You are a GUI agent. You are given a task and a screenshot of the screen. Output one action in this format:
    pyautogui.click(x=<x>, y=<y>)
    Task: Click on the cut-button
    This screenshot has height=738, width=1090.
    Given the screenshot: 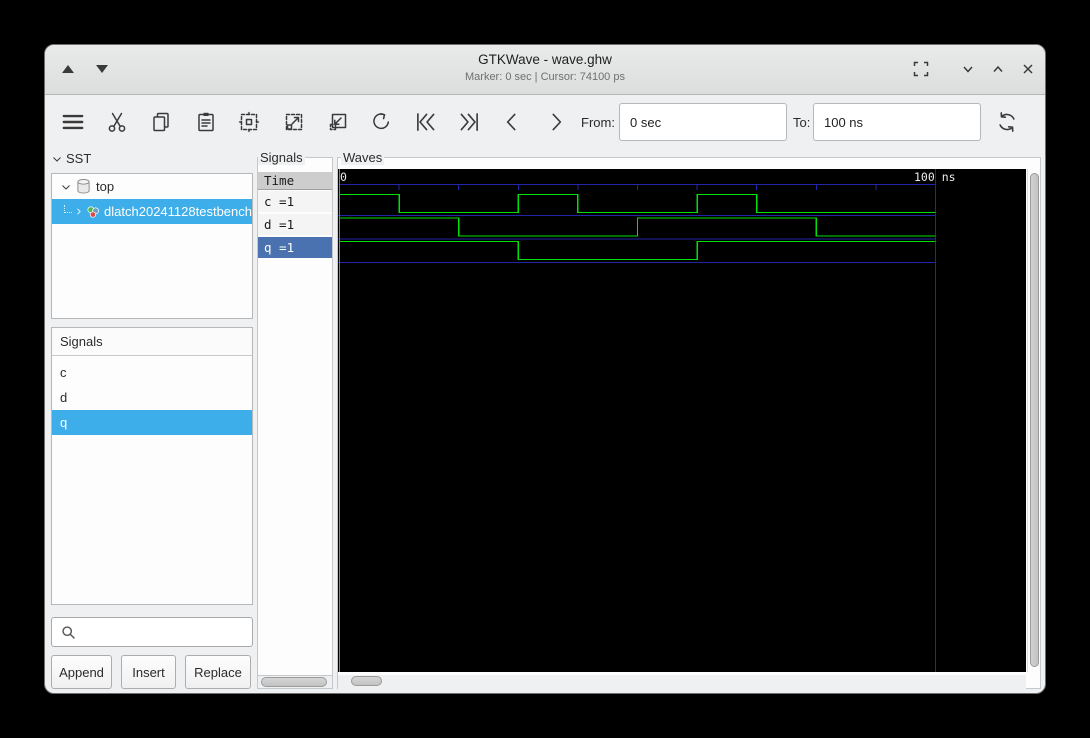 What is the action you would take?
    pyautogui.click(x=117, y=122)
    